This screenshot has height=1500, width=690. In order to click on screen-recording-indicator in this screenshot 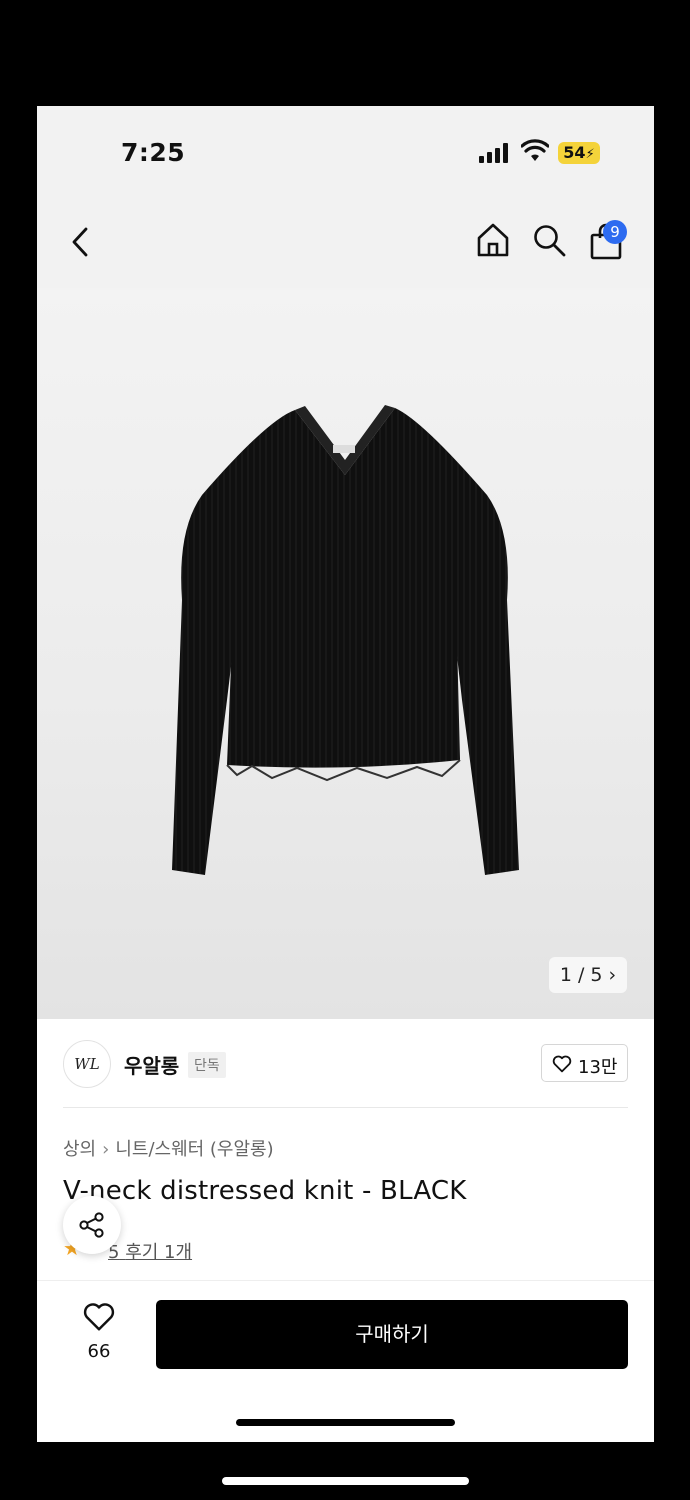, I will do `click(345, 1481)`.